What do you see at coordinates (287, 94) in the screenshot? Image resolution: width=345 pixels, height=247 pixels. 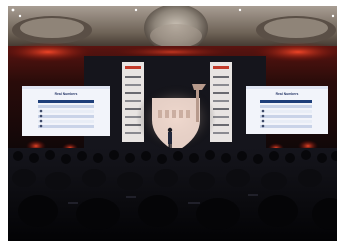 I see `right-screen-title: Real Numbers` at bounding box center [287, 94].